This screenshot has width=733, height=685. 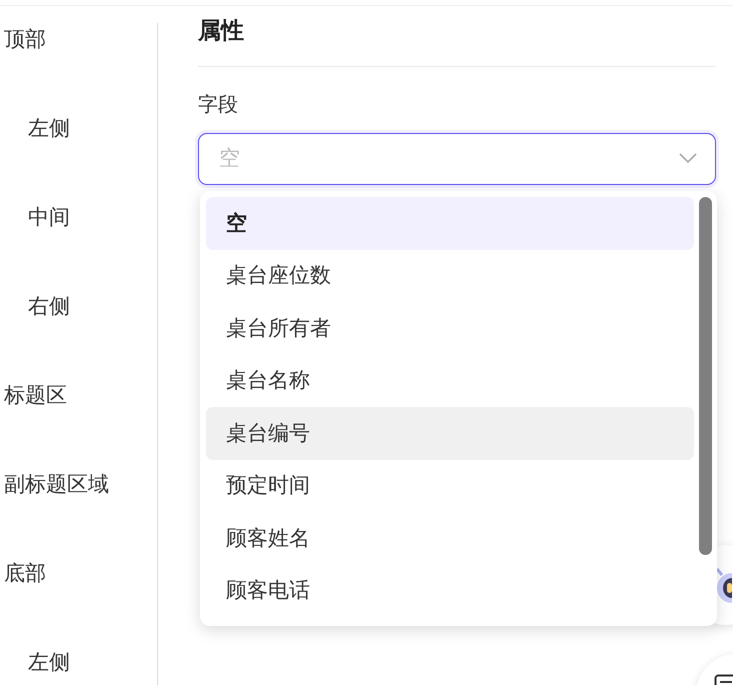 I want to click on sidebar-item: 标题区, so click(x=35, y=395).